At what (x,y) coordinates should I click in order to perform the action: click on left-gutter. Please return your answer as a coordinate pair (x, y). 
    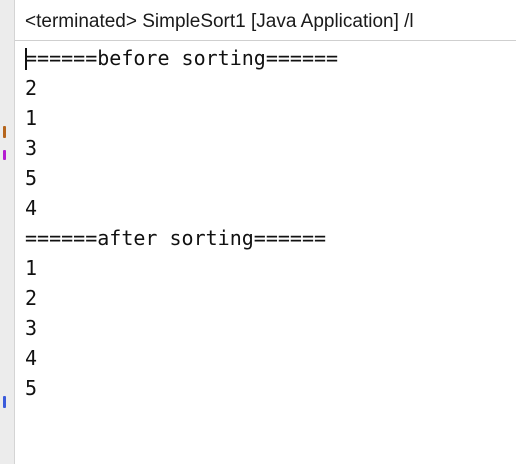
    Looking at the image, I should click on (7, 232).